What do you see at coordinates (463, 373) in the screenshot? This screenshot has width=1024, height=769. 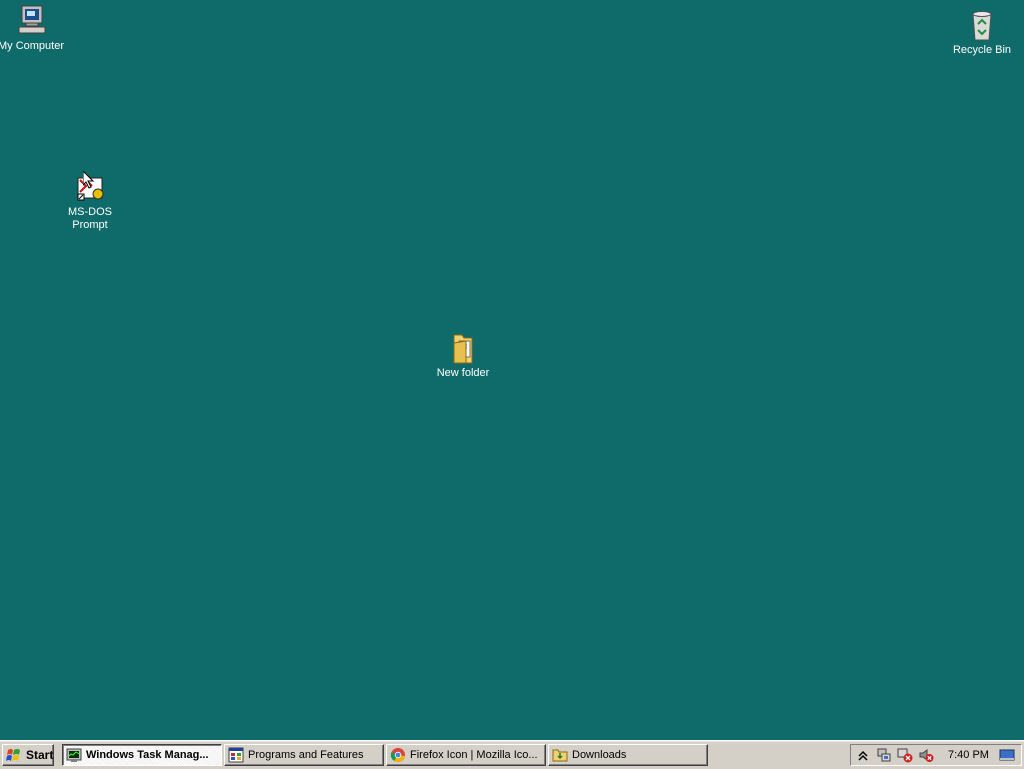 I see `new-folder-label: New folder` at bounding box center [463, 373].